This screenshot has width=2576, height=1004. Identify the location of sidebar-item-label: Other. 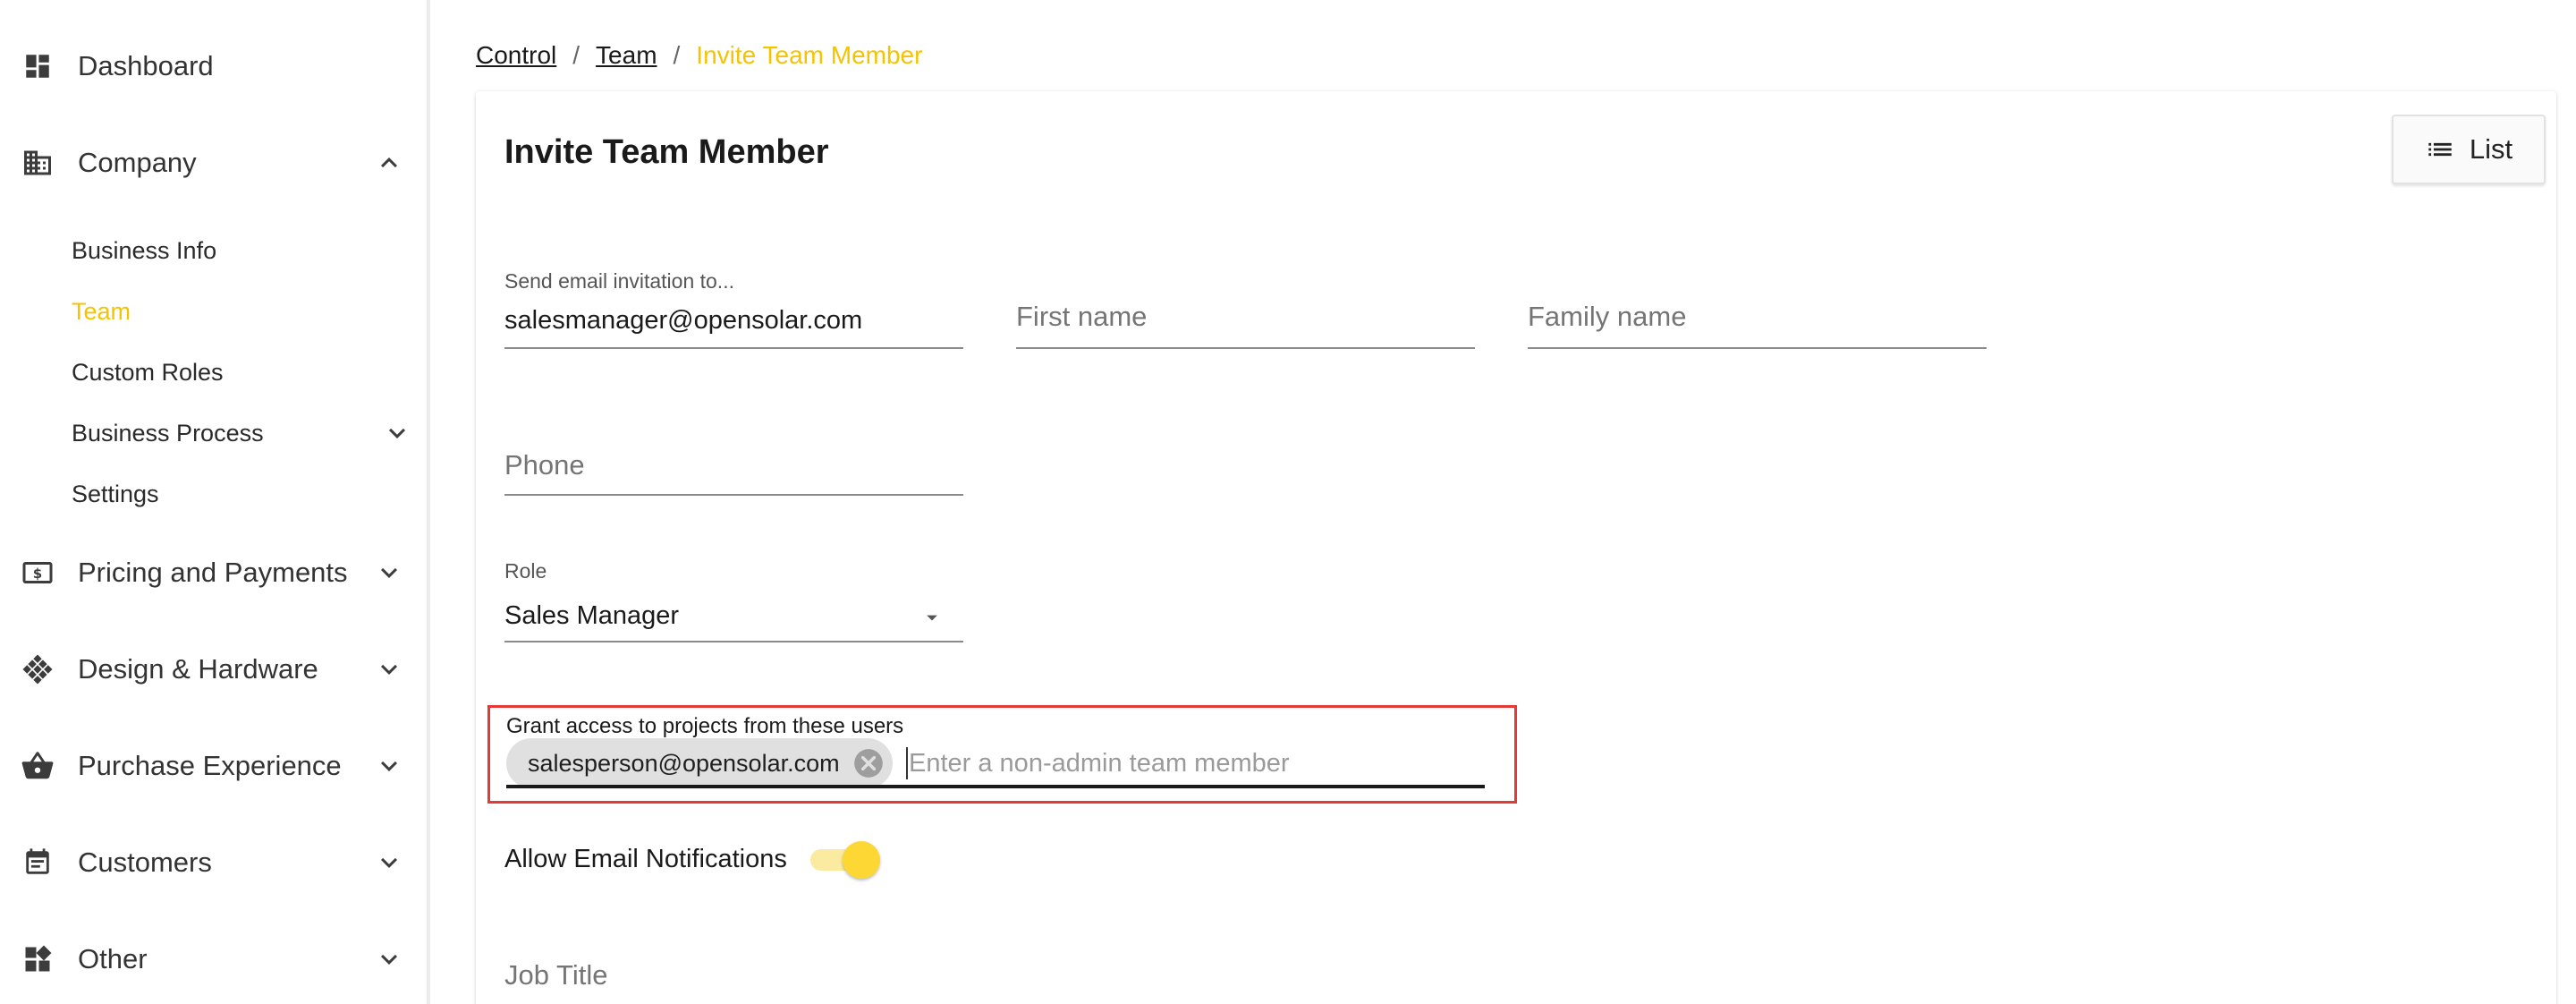
(113, 958).